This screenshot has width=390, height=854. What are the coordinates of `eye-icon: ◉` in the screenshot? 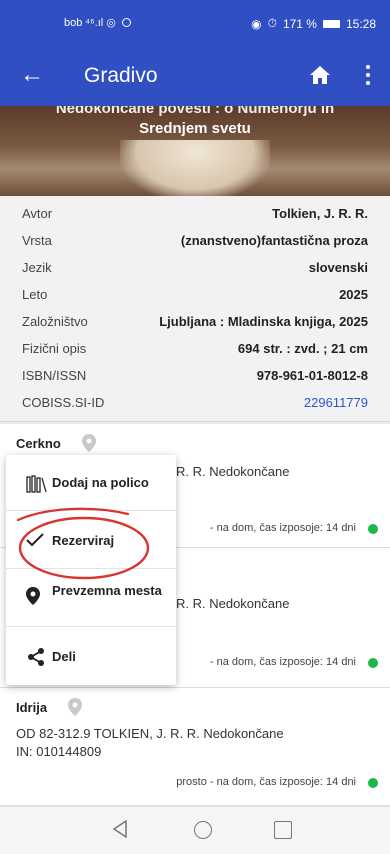 It's located at (256, 23).